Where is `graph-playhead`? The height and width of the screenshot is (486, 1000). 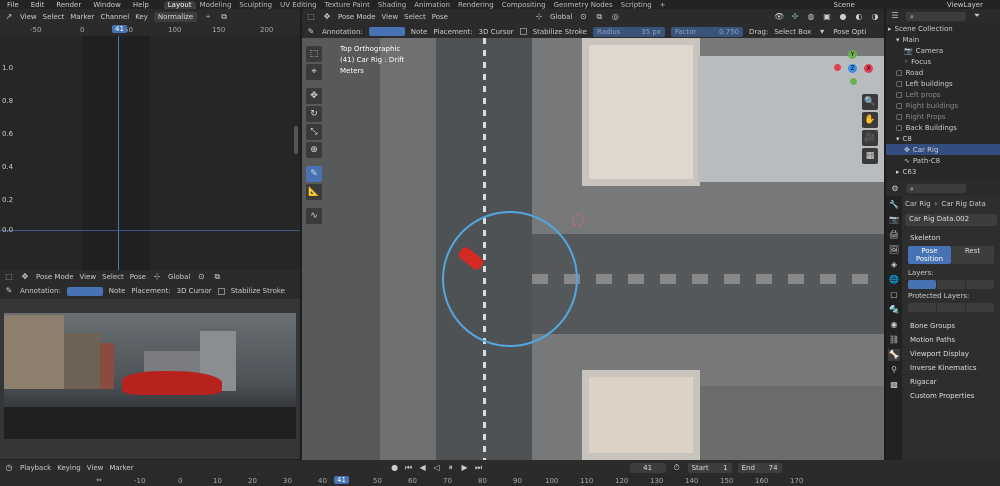
graph-playhead is located at coordinates (118, 153).